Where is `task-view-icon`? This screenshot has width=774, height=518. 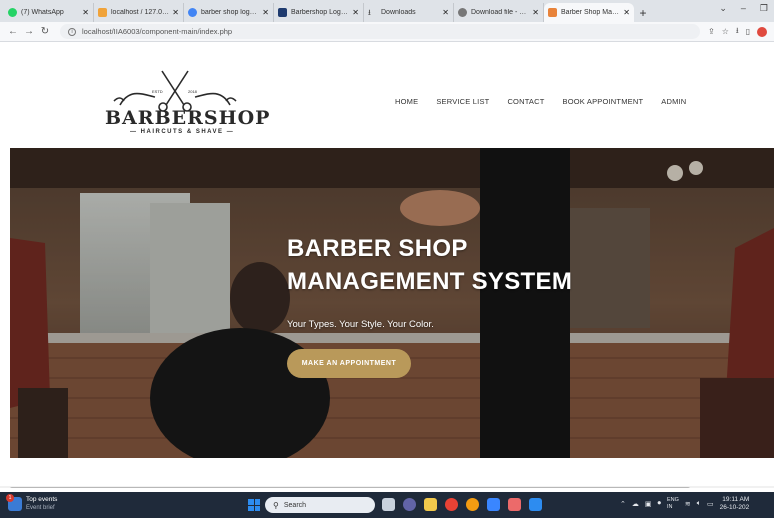
task-view-icon is located at coordinates (388, 504).